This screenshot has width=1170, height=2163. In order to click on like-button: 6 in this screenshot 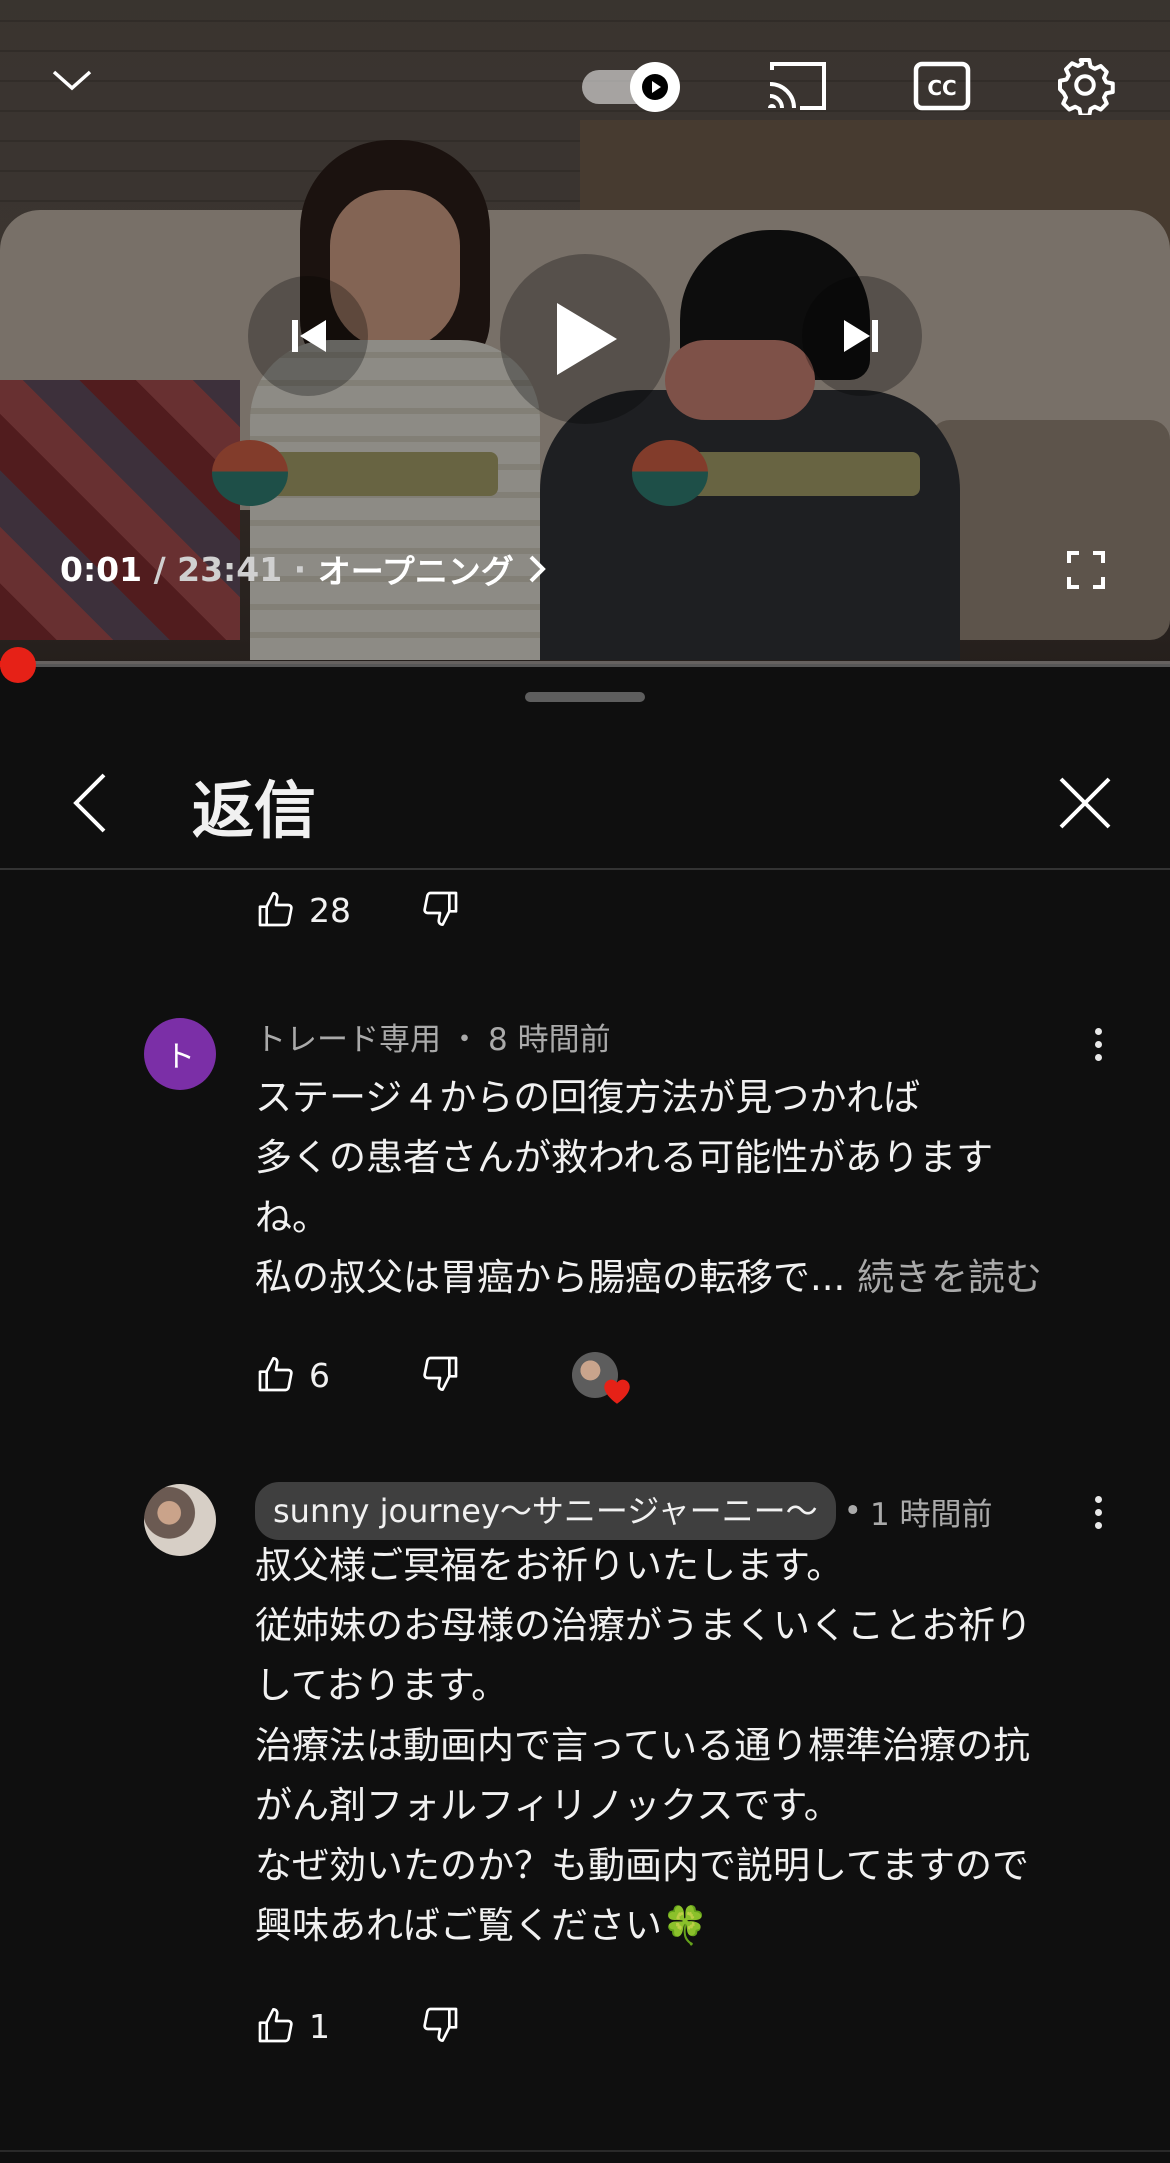, I will do `click(292, 1375)`.